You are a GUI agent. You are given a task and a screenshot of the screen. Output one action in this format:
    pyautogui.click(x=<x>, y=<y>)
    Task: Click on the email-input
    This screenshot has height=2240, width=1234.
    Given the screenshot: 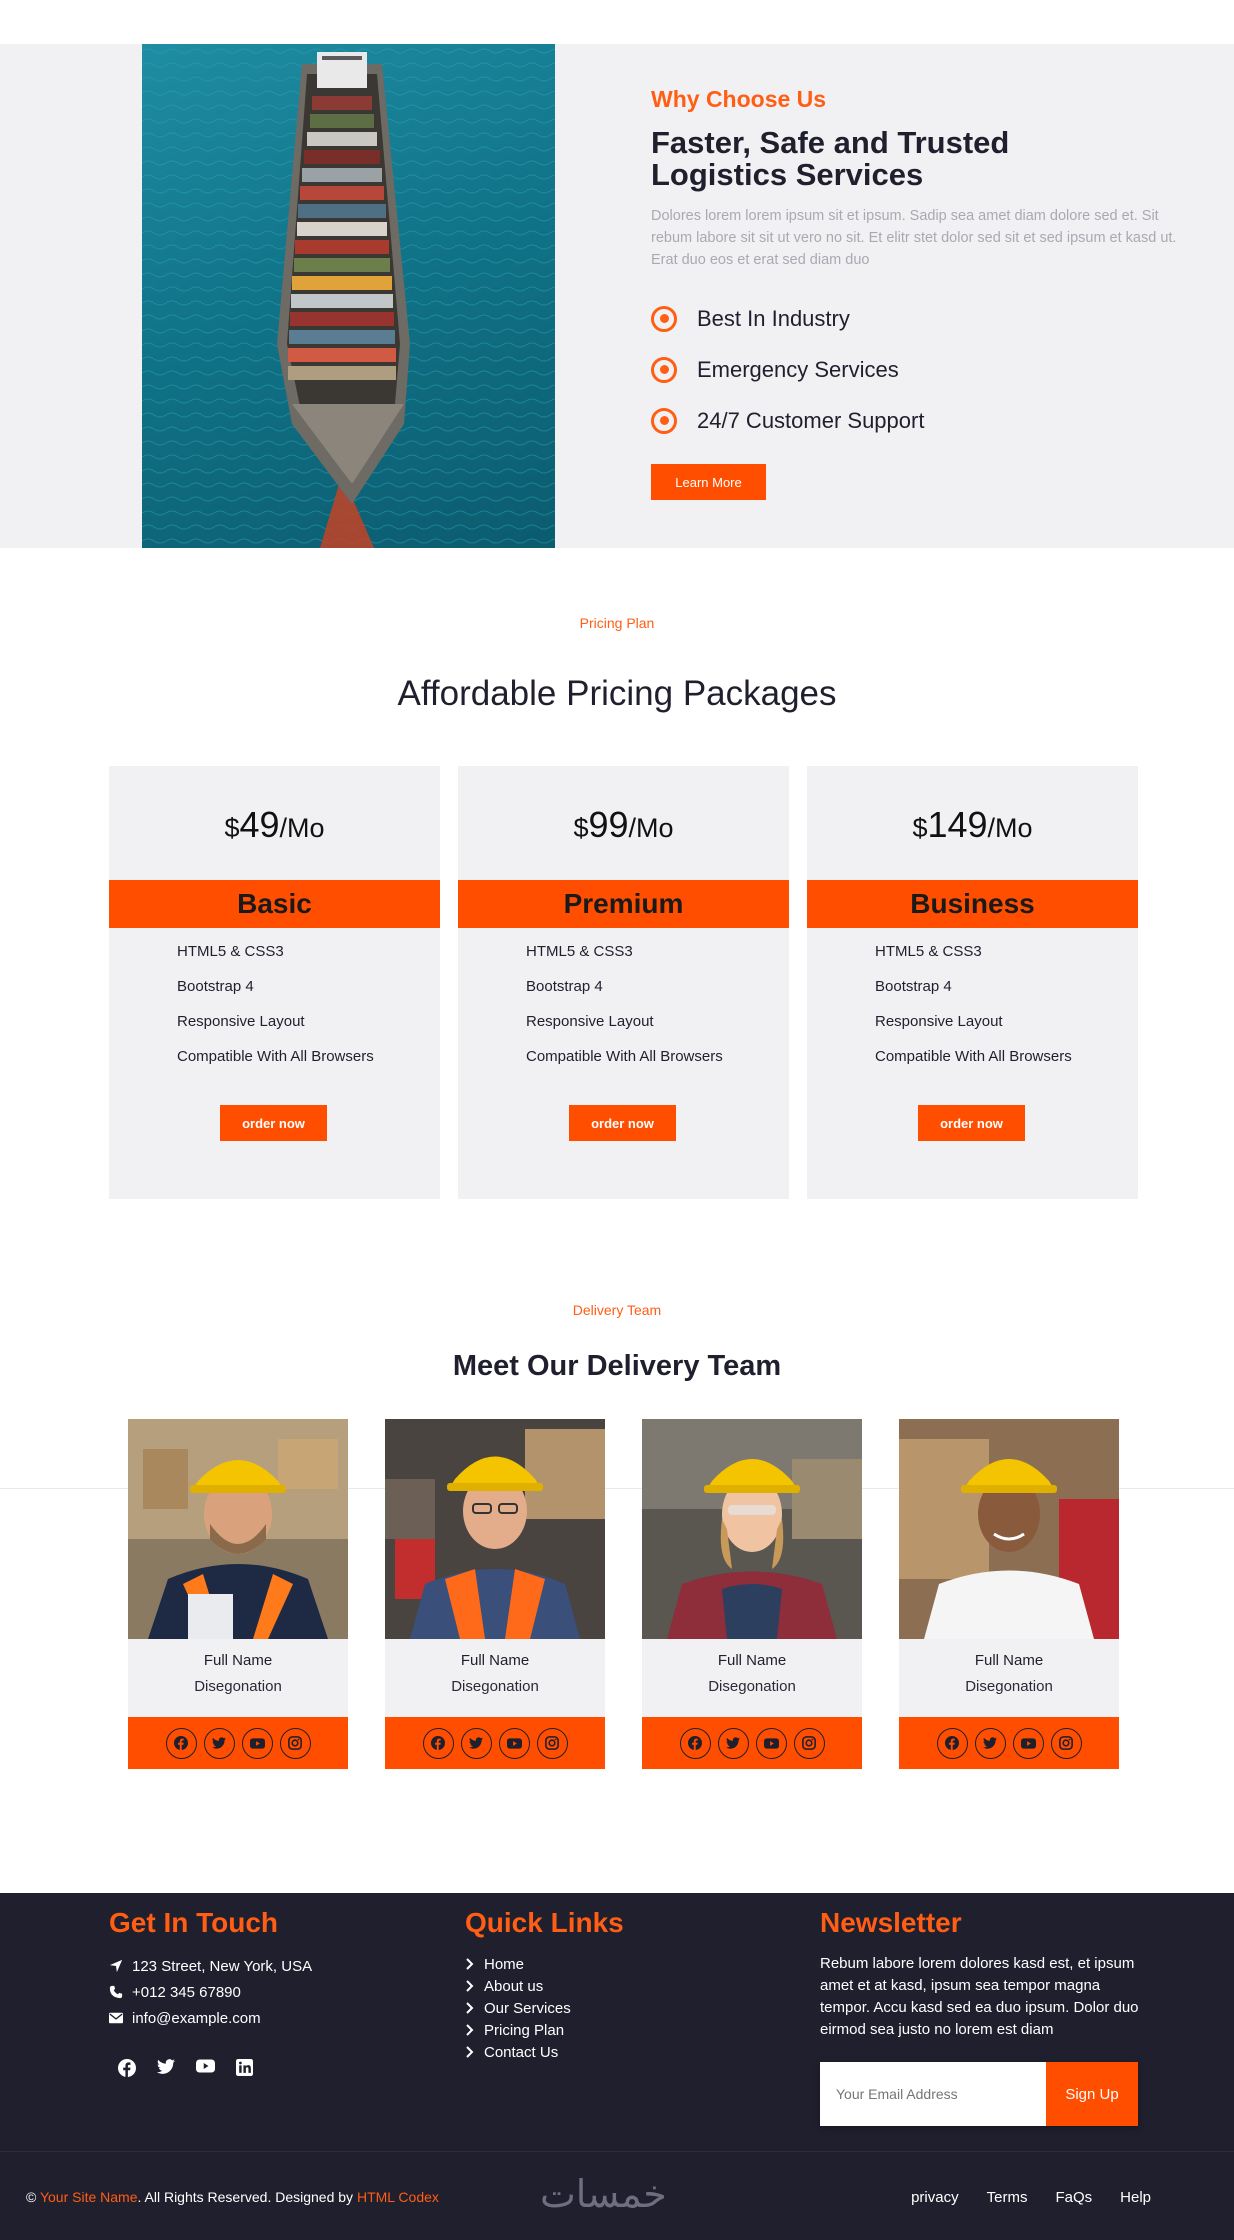 What is the action you would take?
    pyautogui.click(x=933, y=2094)
    